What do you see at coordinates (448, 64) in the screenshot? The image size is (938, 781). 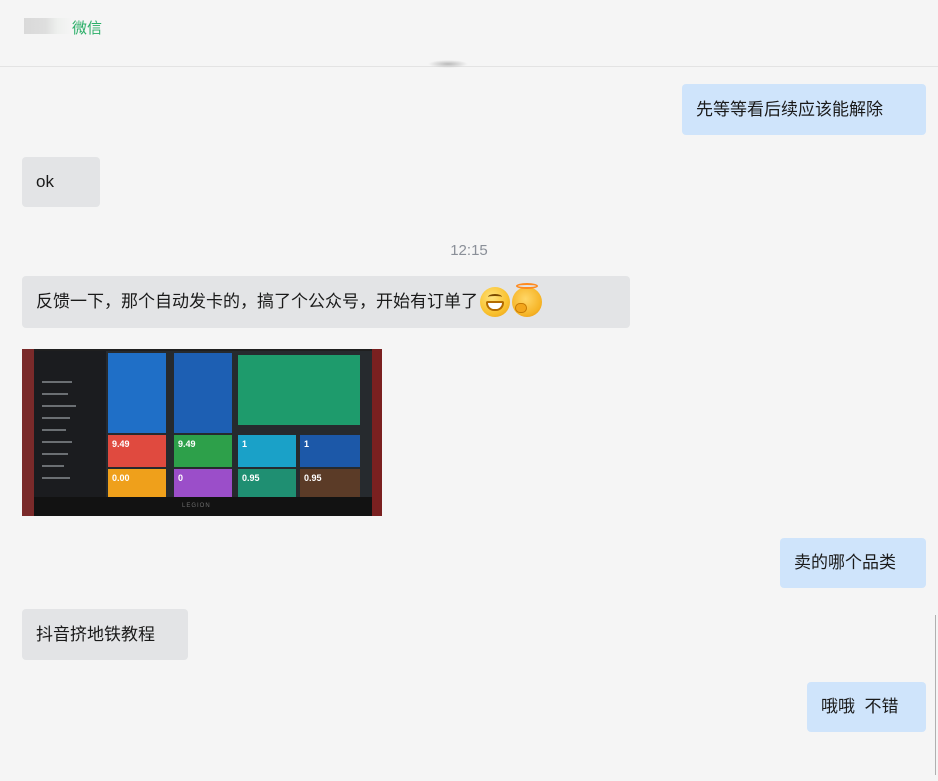 I see `scroll-marker` at bounding box center [448, 64].